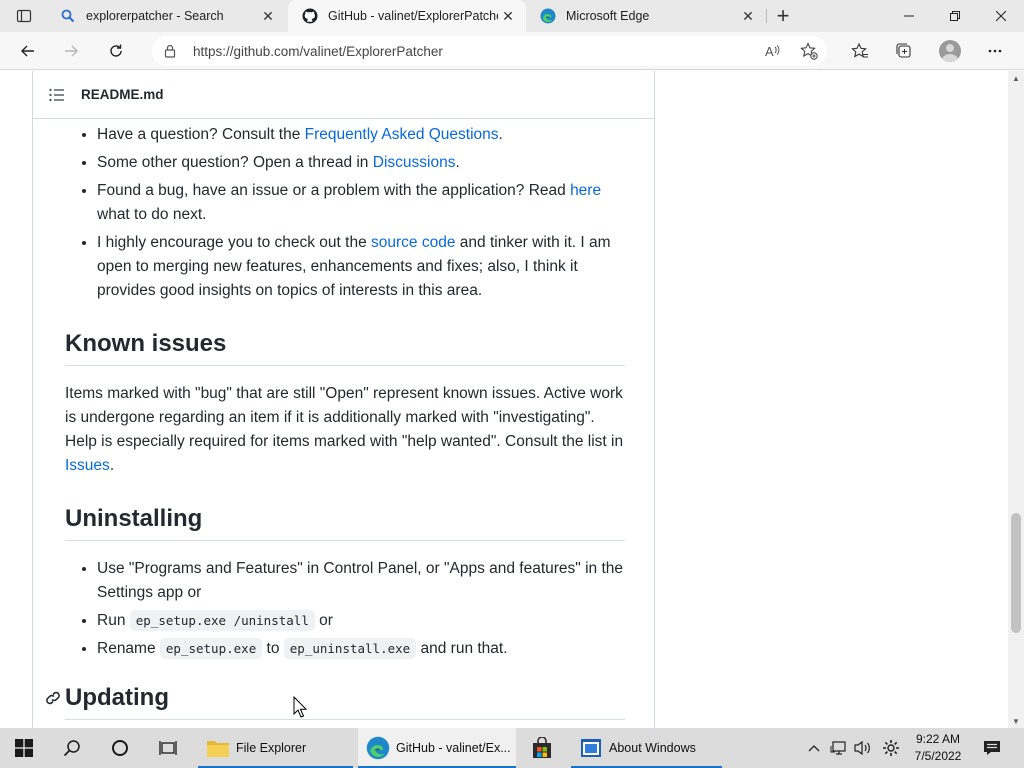 Image resolution: width=1024 pixels, height=768 pixels. I want to click on restore-button, so click(955, 16).